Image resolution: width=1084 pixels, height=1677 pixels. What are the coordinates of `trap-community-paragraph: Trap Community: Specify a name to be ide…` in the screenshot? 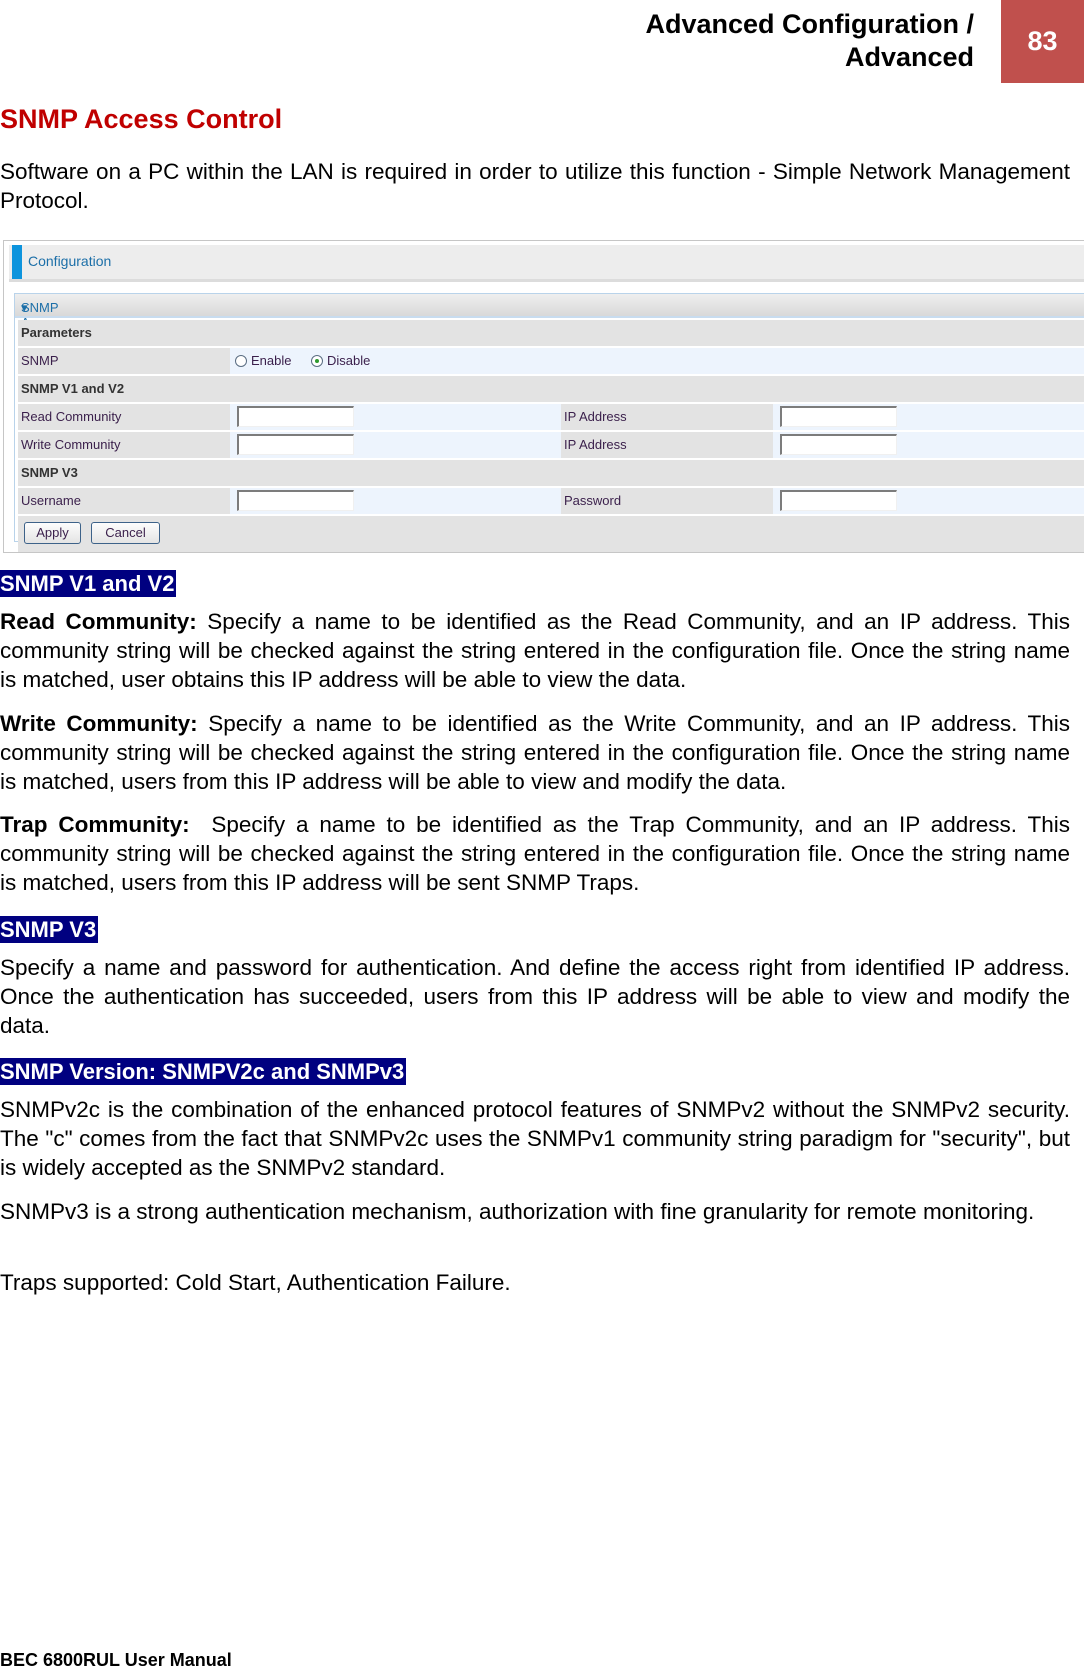 It's located at (535, 853).